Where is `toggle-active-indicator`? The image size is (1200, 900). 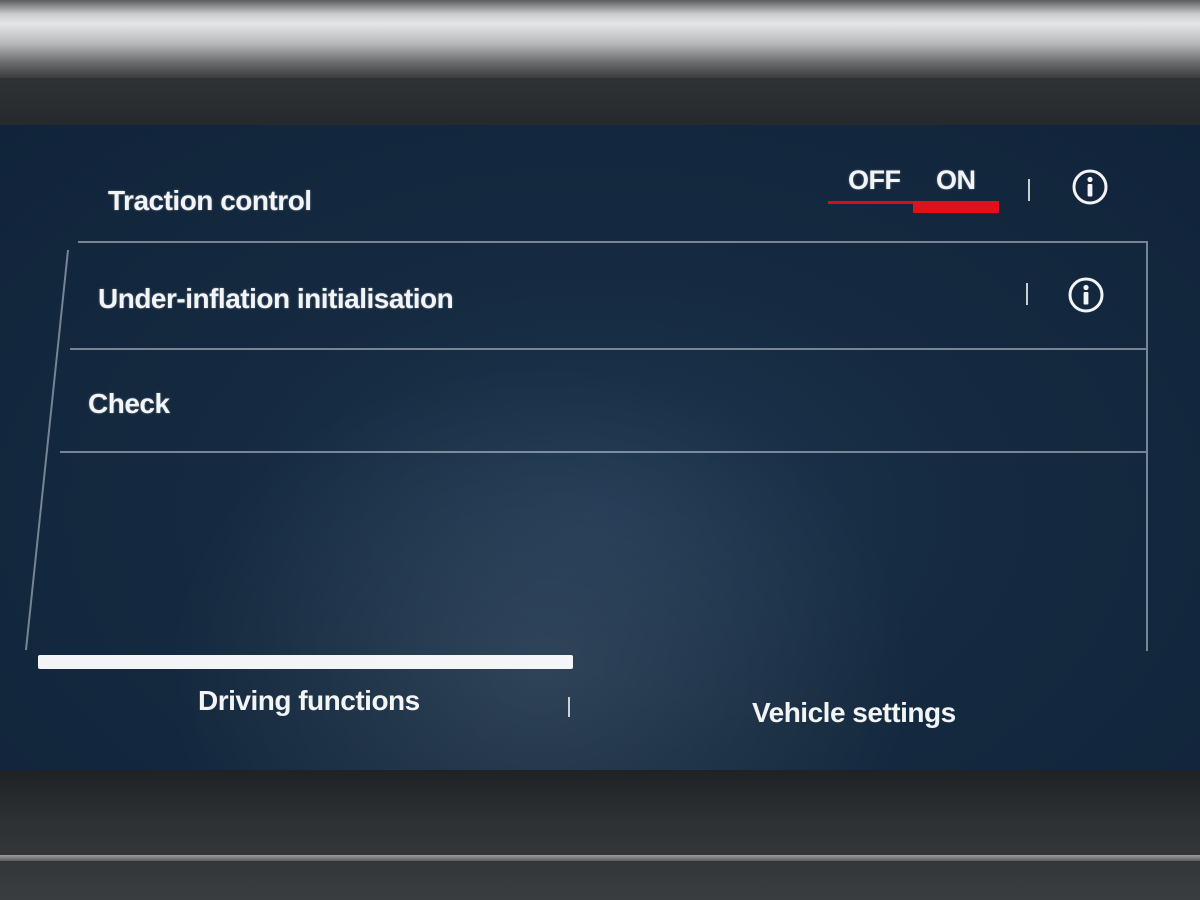 toggle-active-indicator is located at coordinates (956, 207).